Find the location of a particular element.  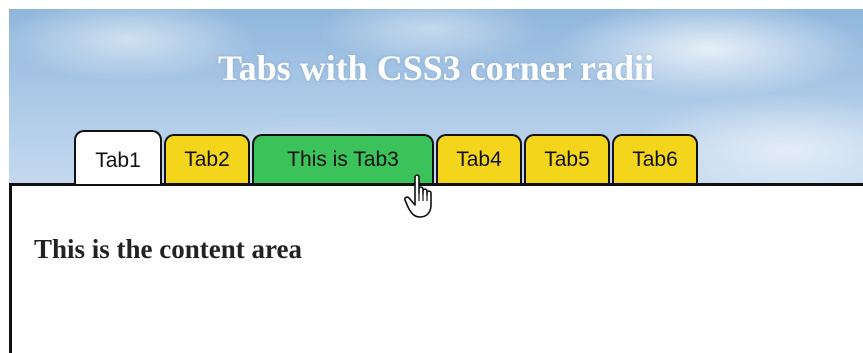

tab-1: Tab1 is located at coordinates (118, 157).